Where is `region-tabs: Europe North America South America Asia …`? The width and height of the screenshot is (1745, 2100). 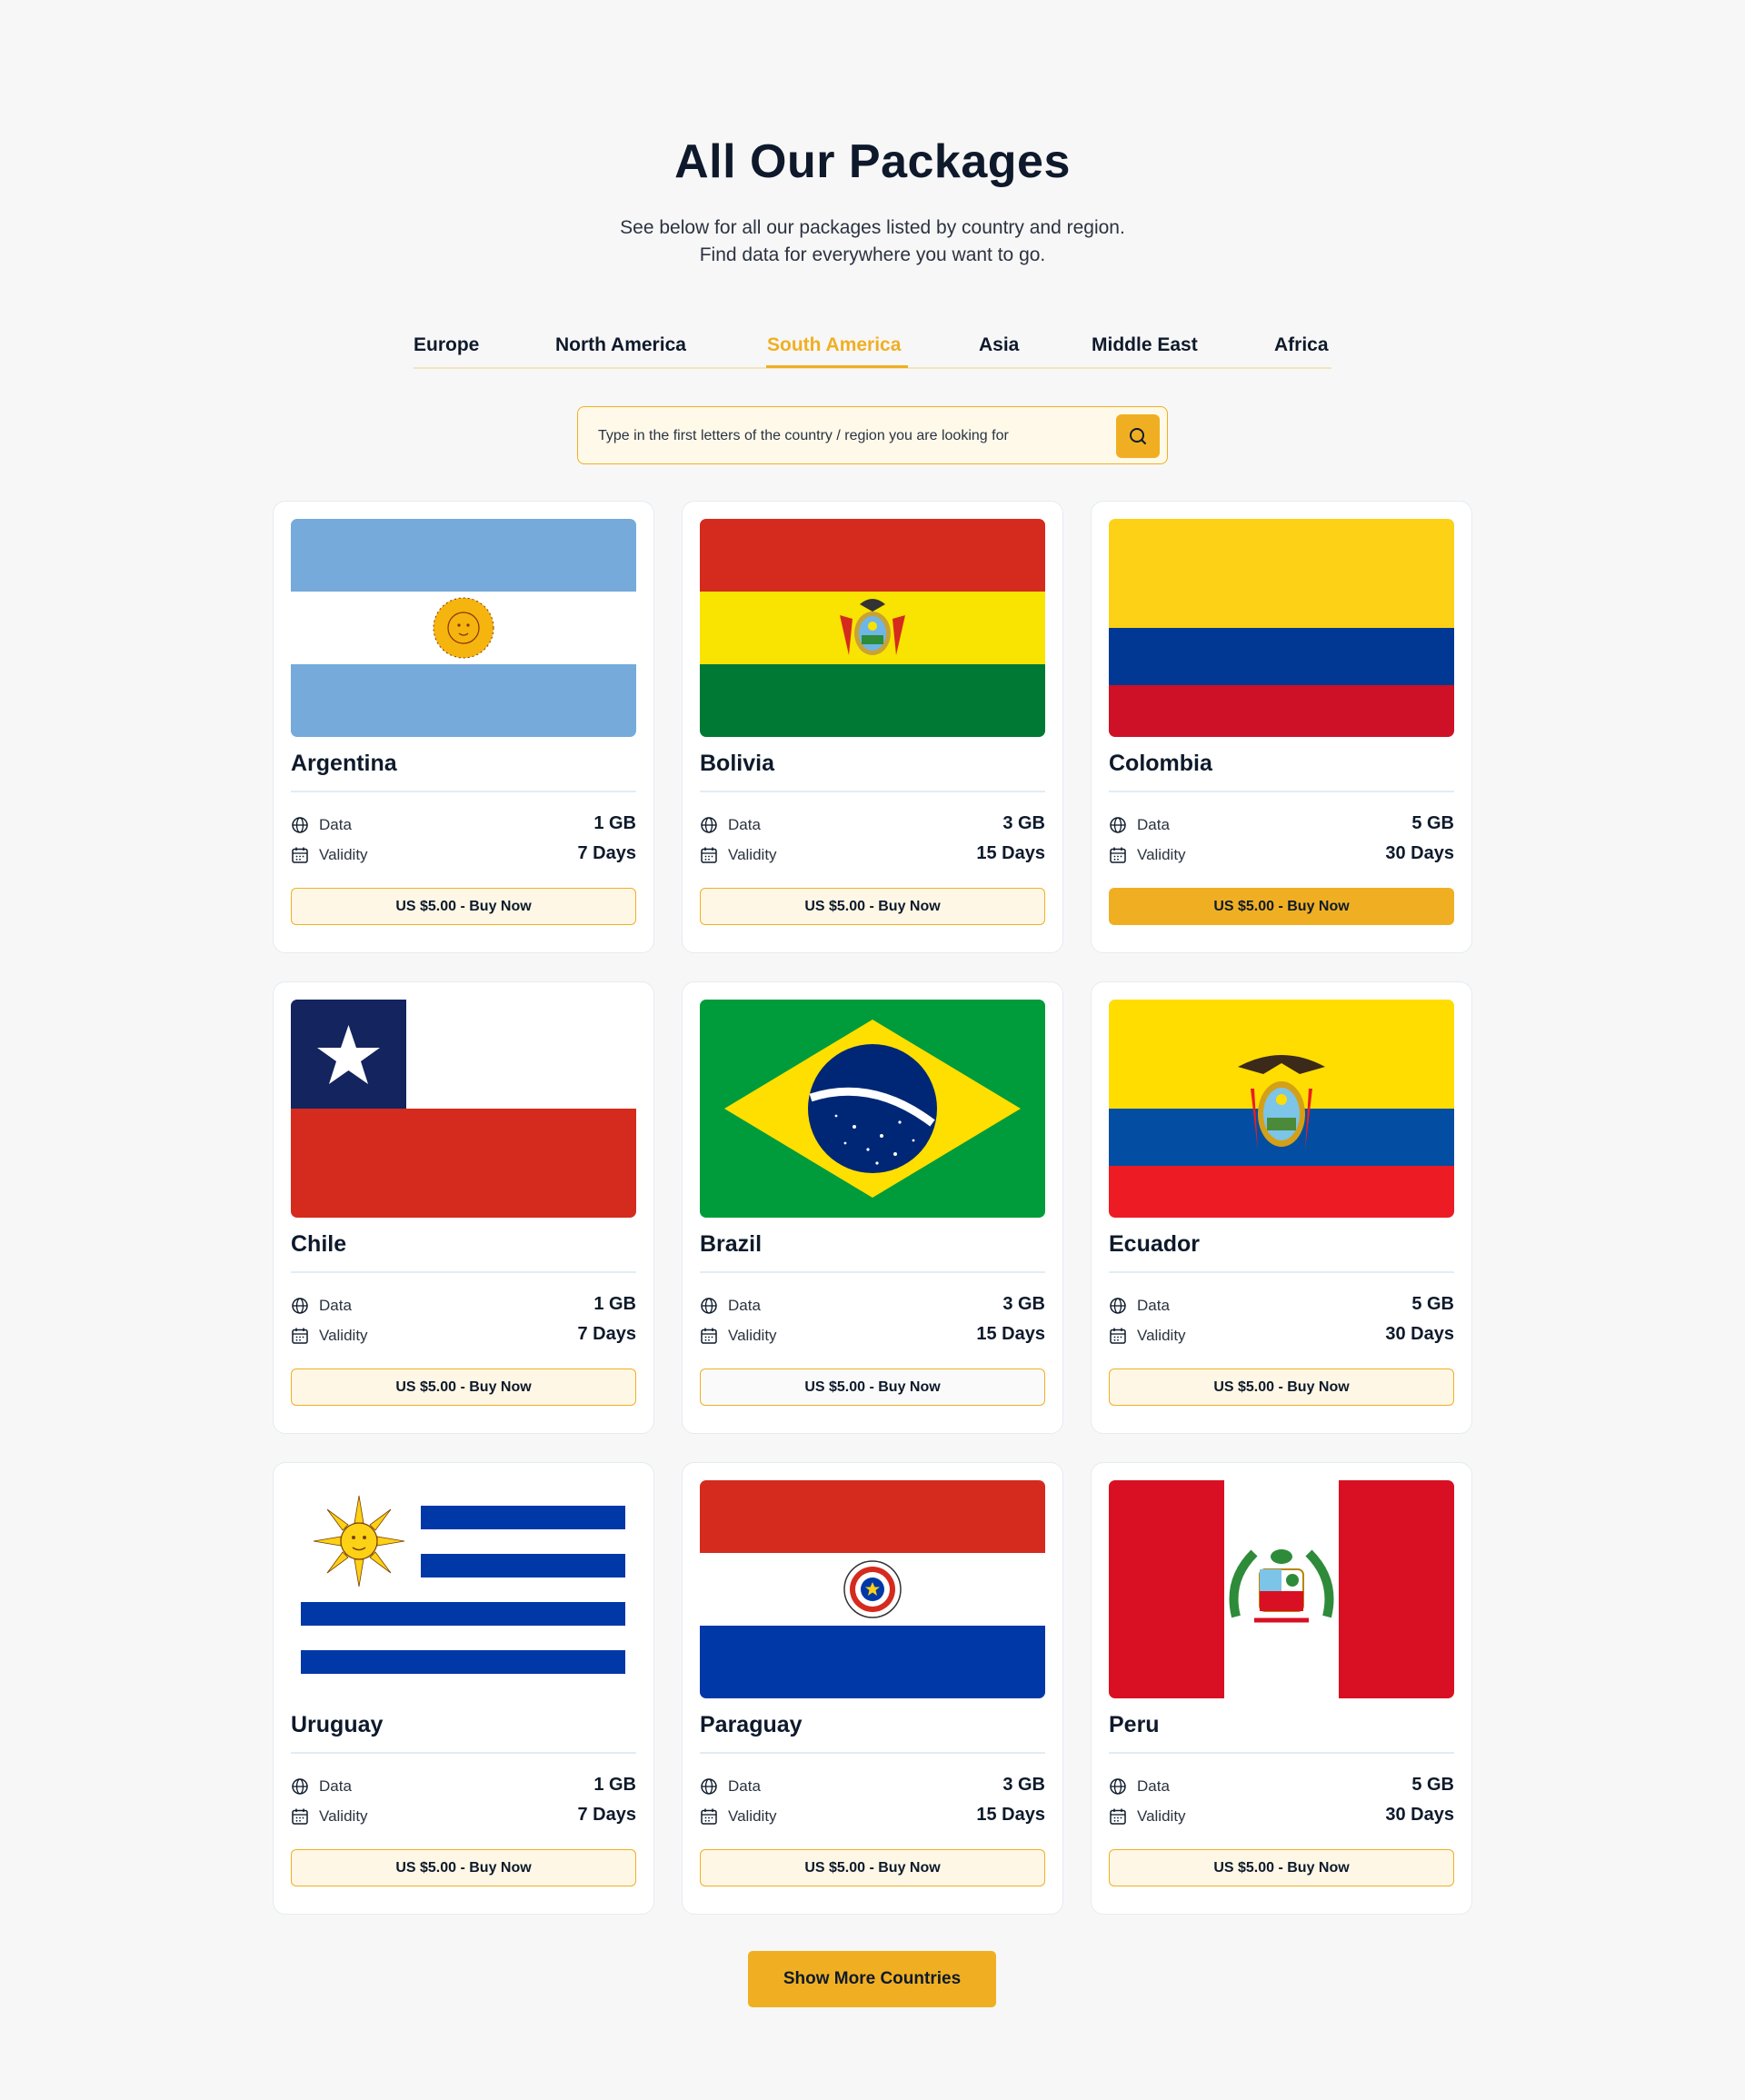
region-tabs: Europe North America South America Asia … is located at coordinates (872, 350).